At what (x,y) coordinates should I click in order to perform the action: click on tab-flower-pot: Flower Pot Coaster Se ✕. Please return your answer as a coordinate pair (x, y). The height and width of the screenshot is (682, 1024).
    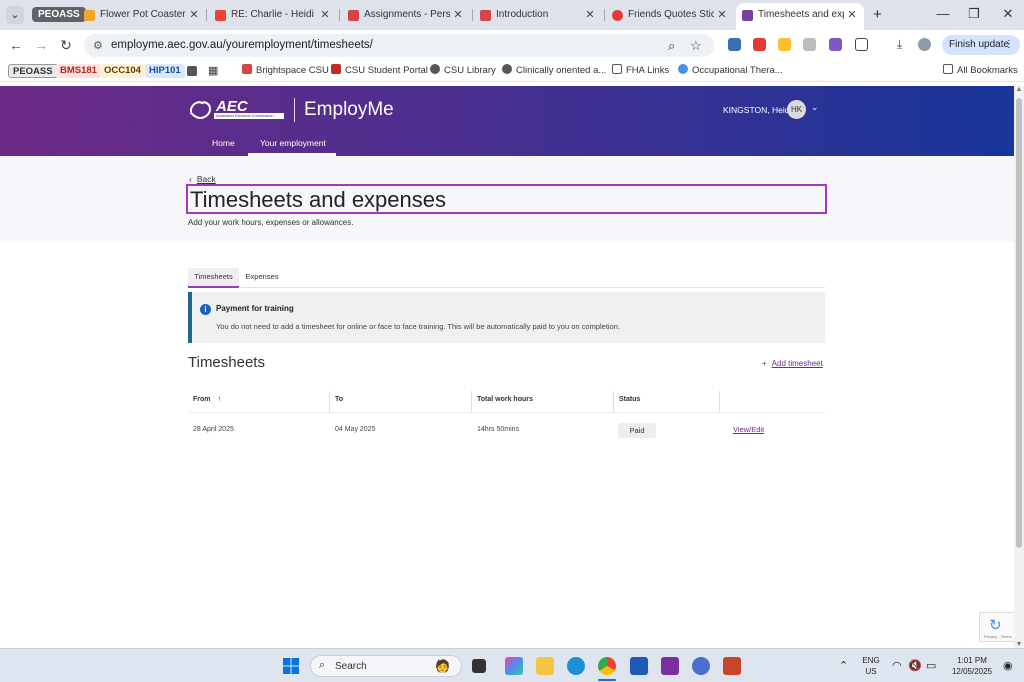
    Looking at the image, I should click on (142, 15).